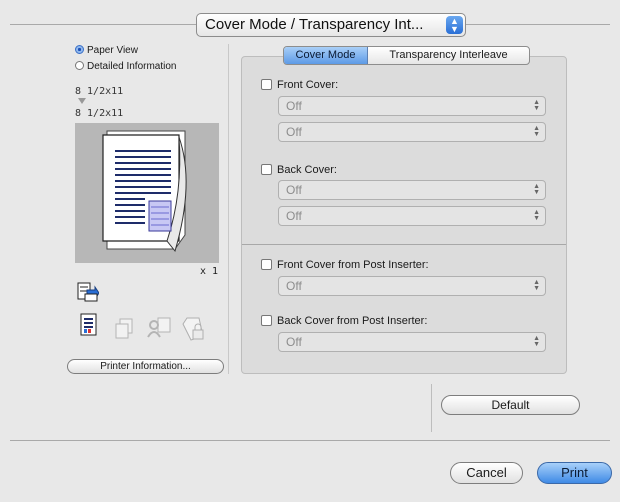 The image size is (620, 502). I want to click on back-post-inserter-value: Off, so click(294, 342).